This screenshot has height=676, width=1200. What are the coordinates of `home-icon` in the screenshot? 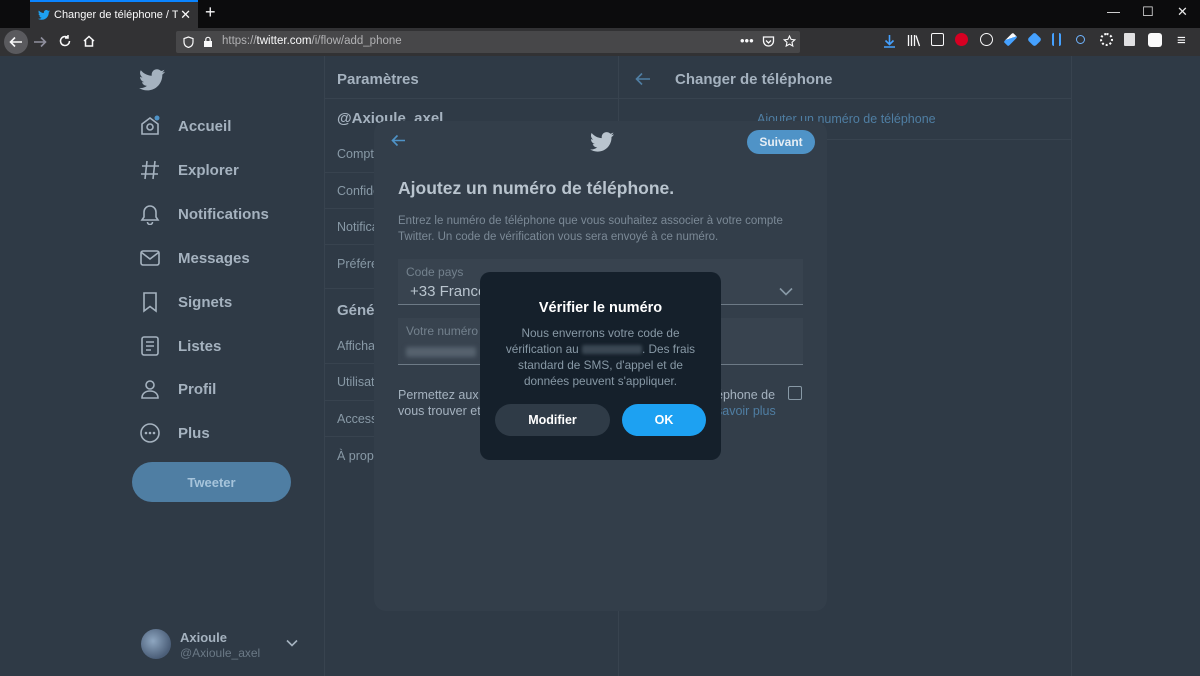 It's located at (150, 125).